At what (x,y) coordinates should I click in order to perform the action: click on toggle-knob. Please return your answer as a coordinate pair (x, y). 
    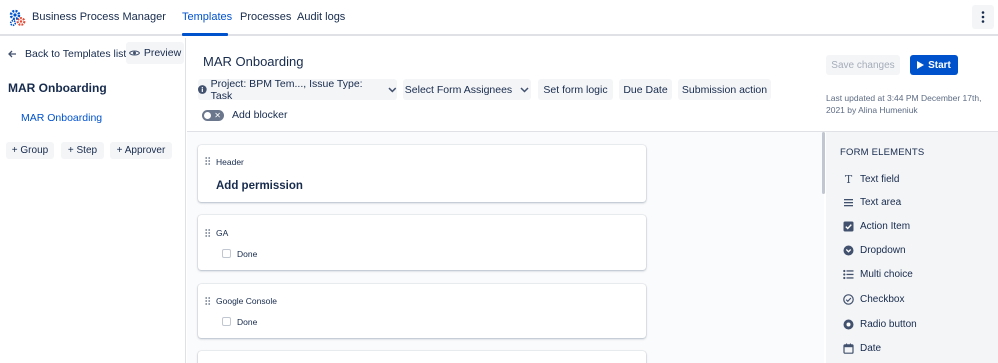
    Looking at the image, I should click on (207, 115).